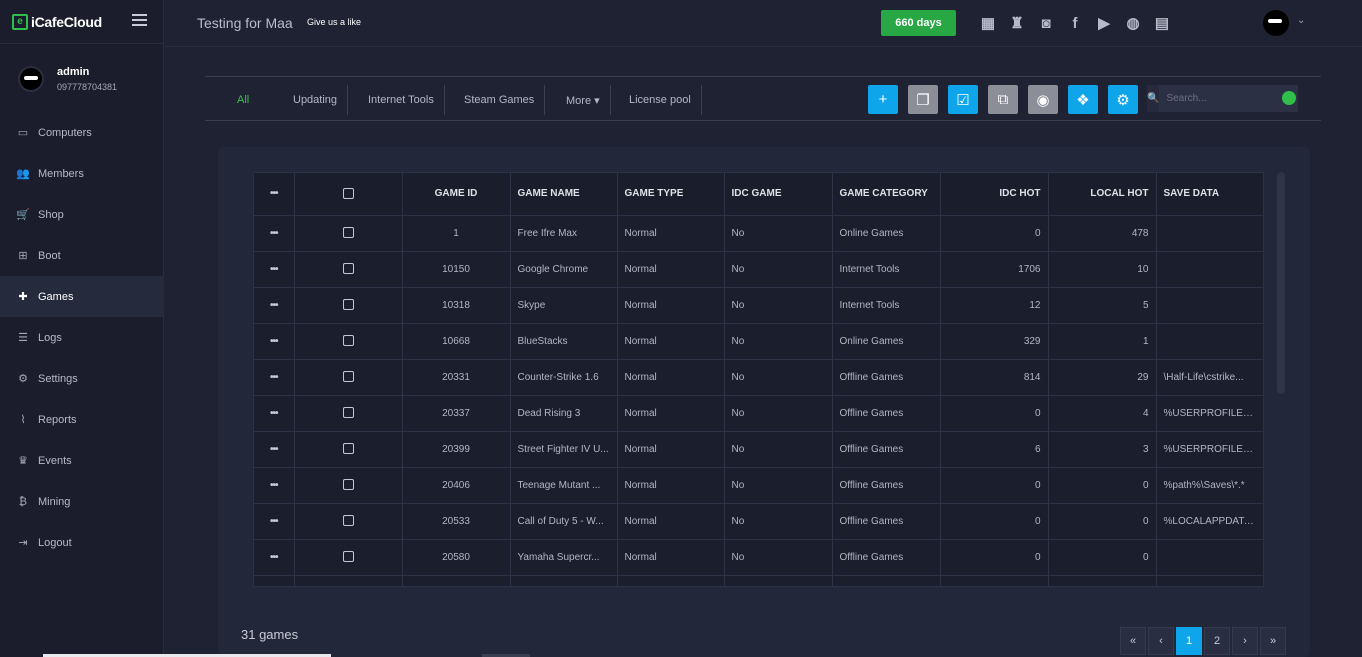 This screenshot has height=657, width=1362. What do you see at coordinates (671, 413) in the screenshot?
I see `game-type: Normal` at bounding box center [671, 413].